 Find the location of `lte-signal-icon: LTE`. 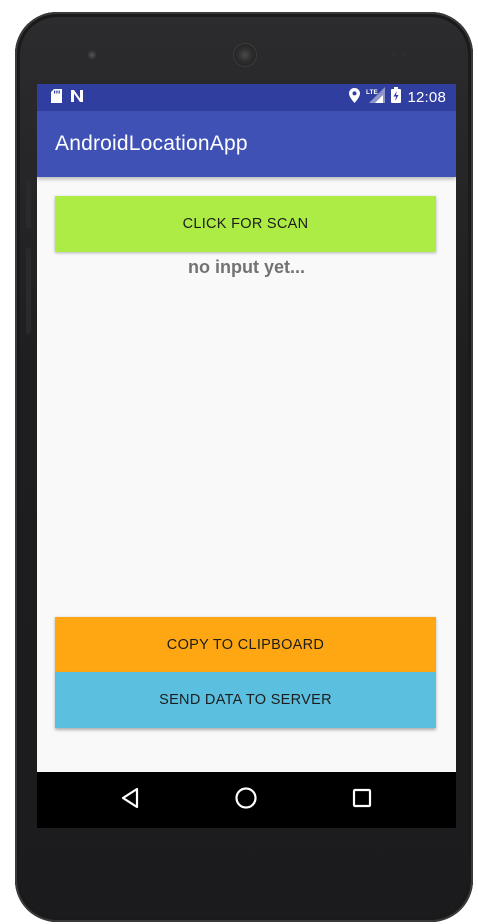

lte-signal-icon: LTE is located at coordinates (376, 97).